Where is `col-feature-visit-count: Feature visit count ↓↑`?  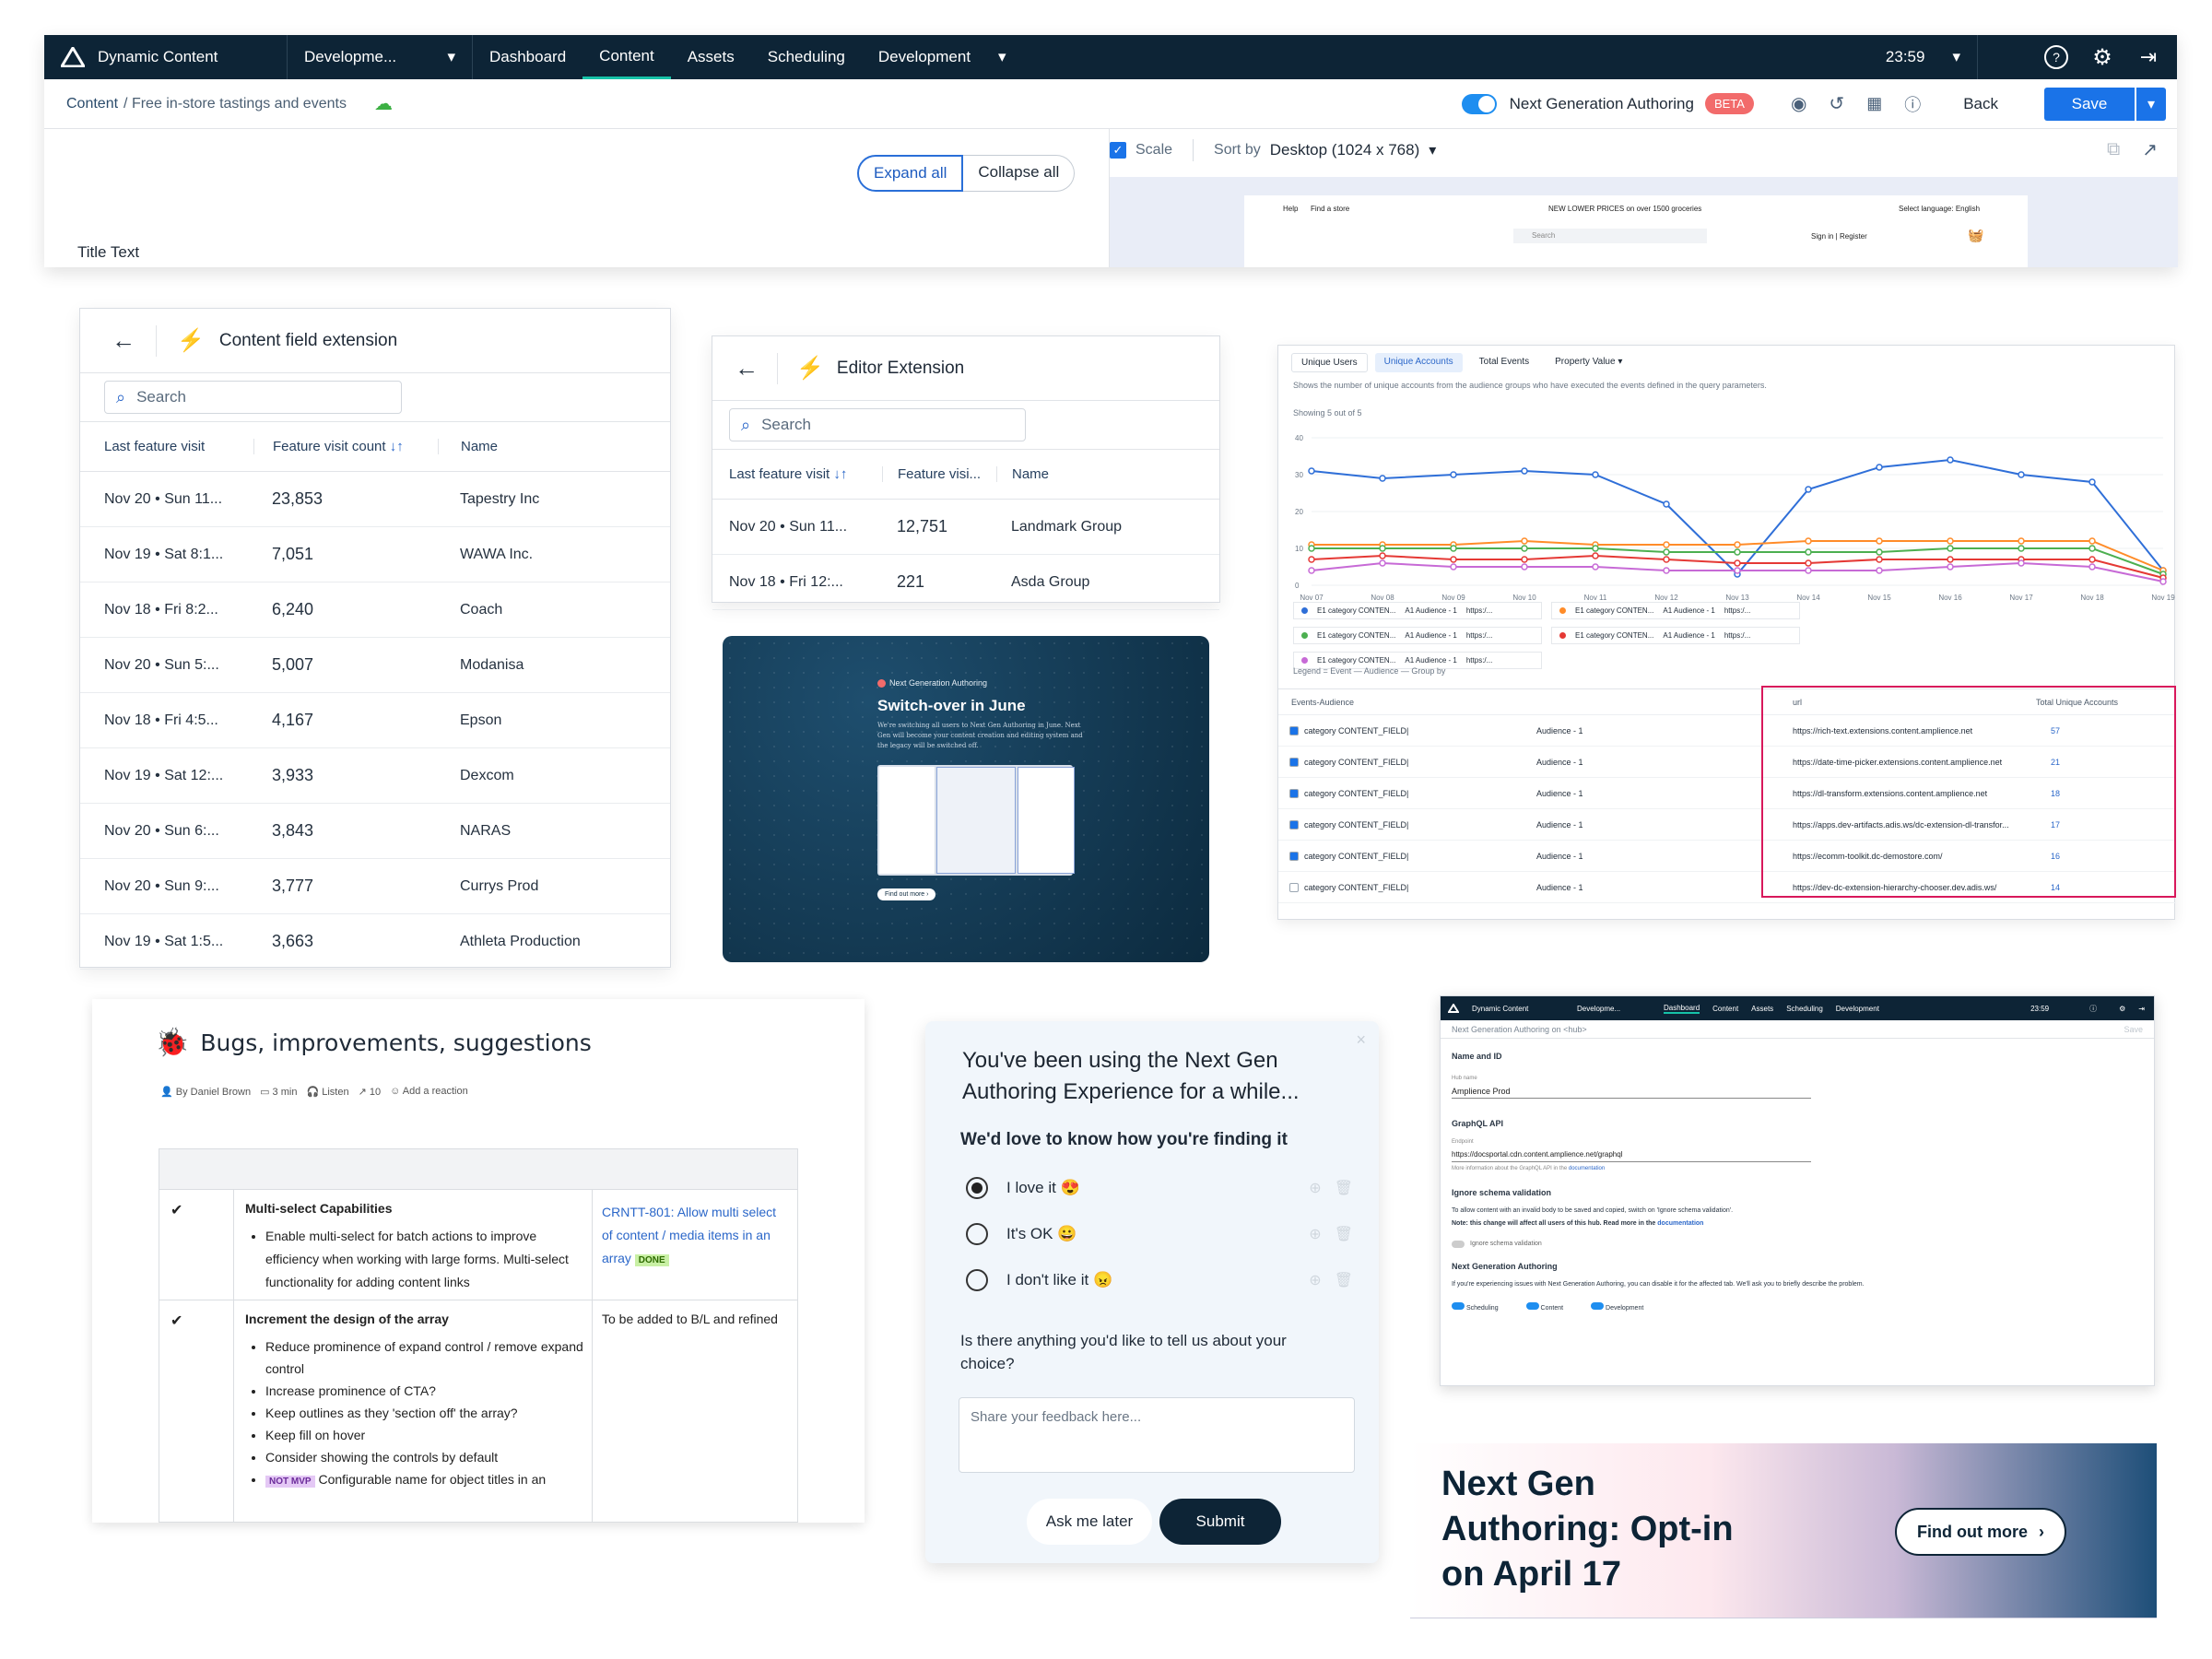 col-feature-visit-count: Feature visit count ↓↑ is located at coordinates (345, 446).